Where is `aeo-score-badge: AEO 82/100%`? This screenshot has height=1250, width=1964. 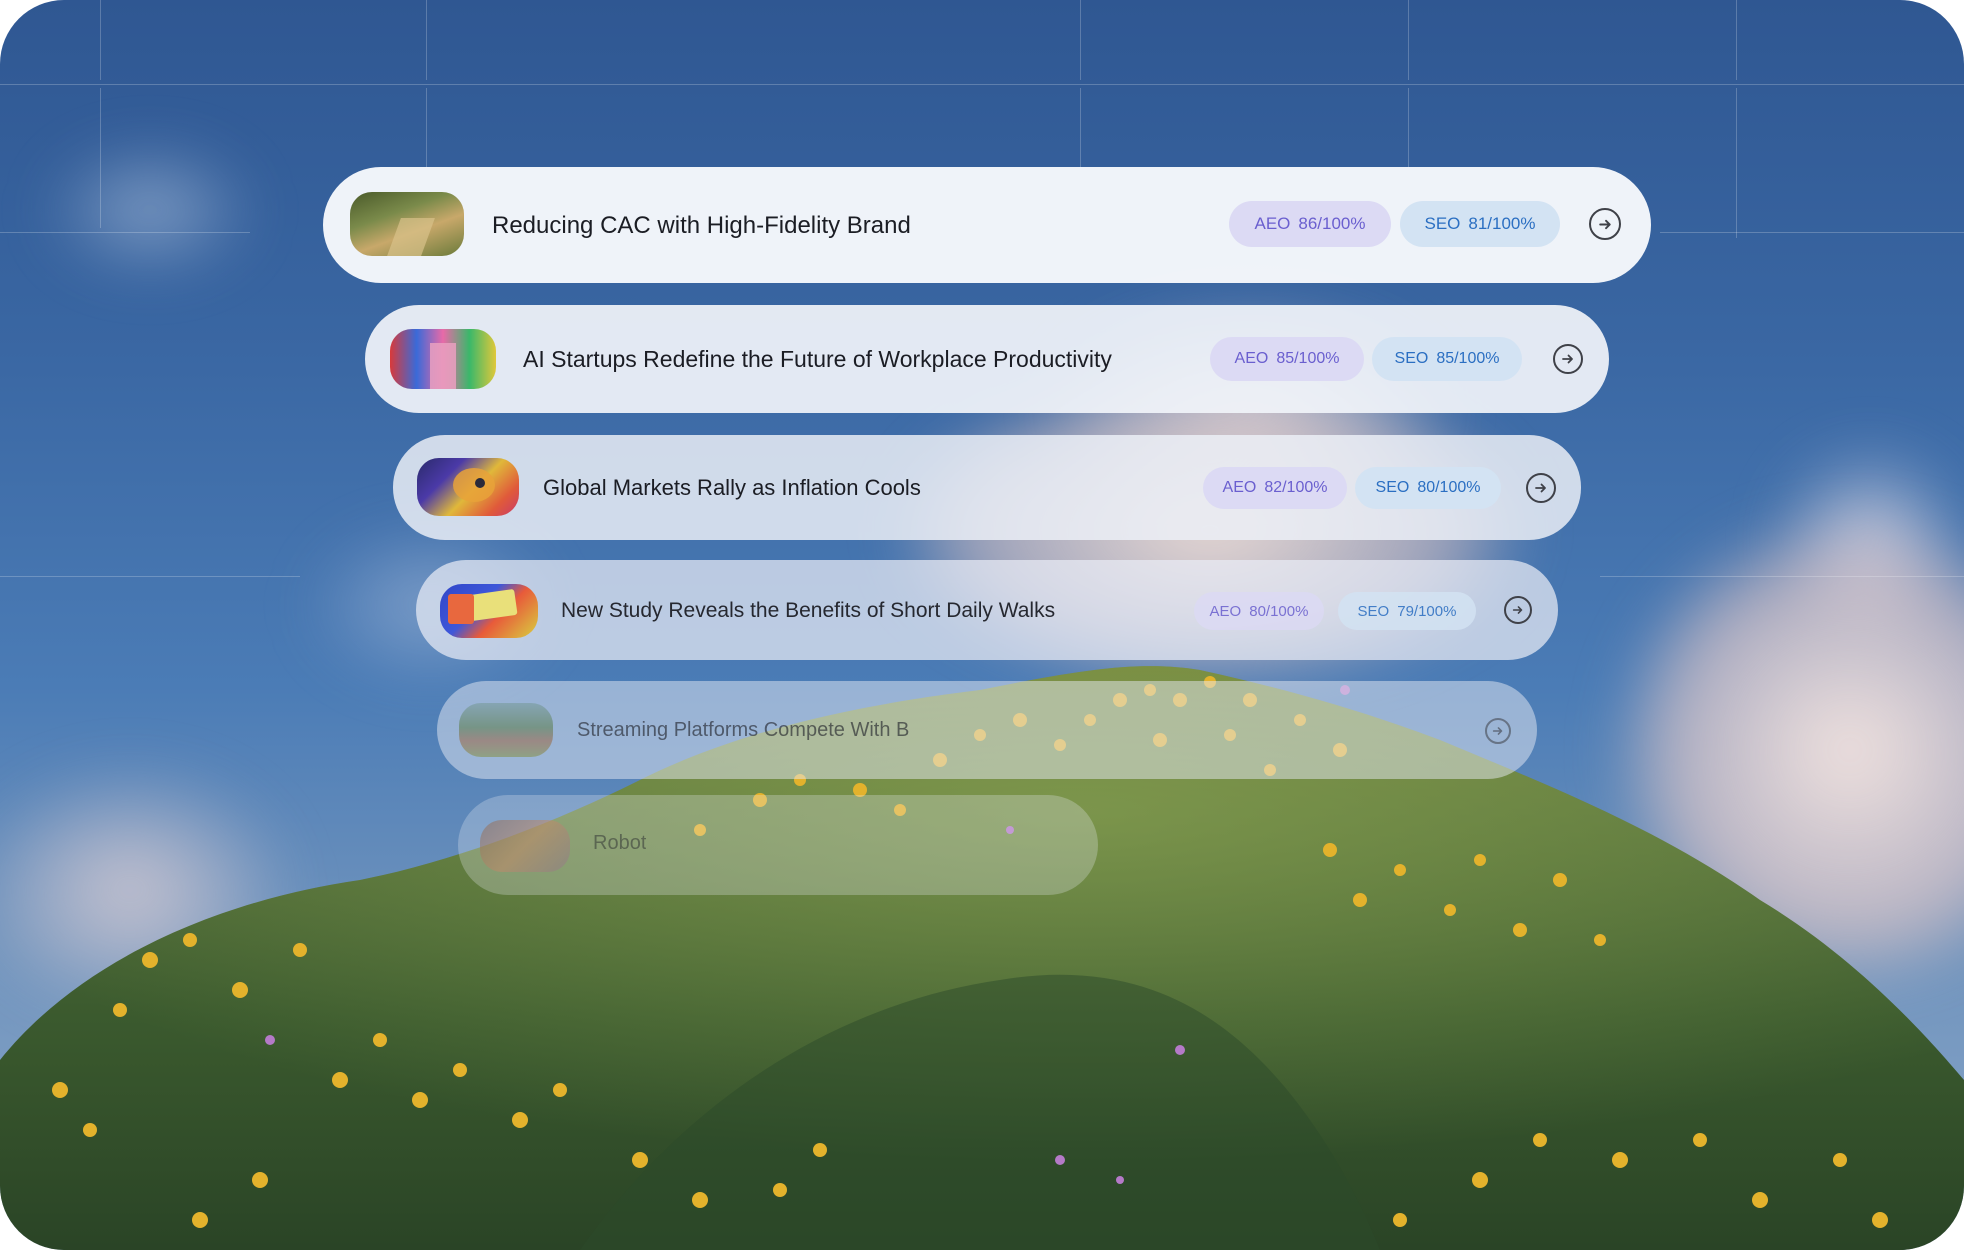
aeo-score-badge: AEO 82/100% is located at coordinates (1275, 488).